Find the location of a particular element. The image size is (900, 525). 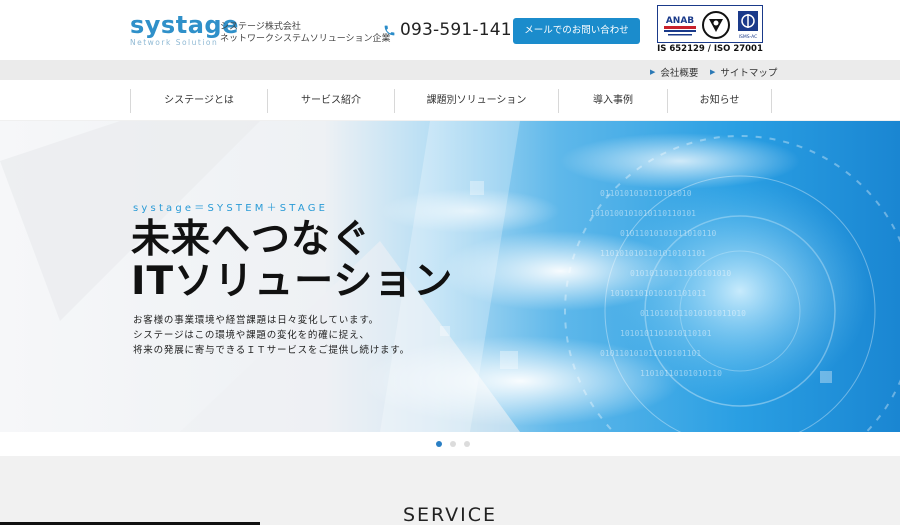

anab-mark-icon: ANAB is located at coordinates (680, 25).